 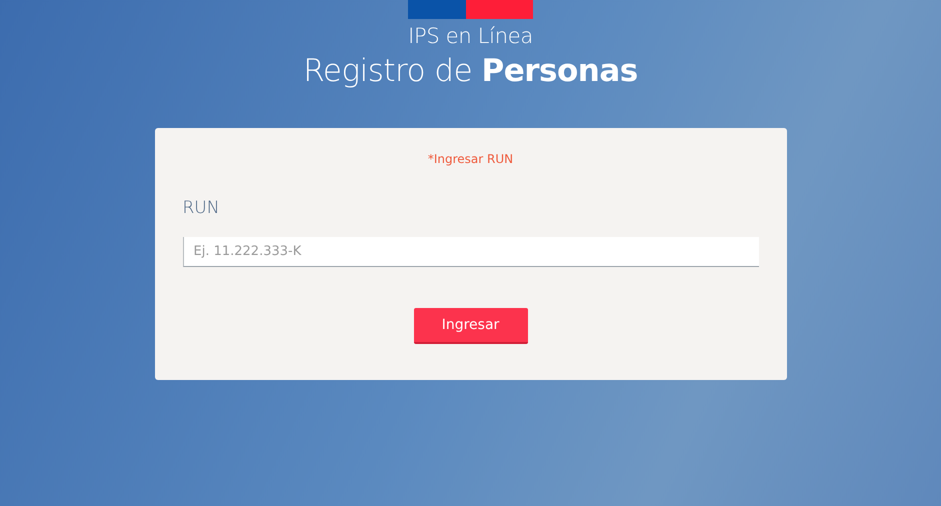 What do you see at coordinates (201, 208) in the screenshot?
I see `field-label: RUN` at bounding box center [201, 208].